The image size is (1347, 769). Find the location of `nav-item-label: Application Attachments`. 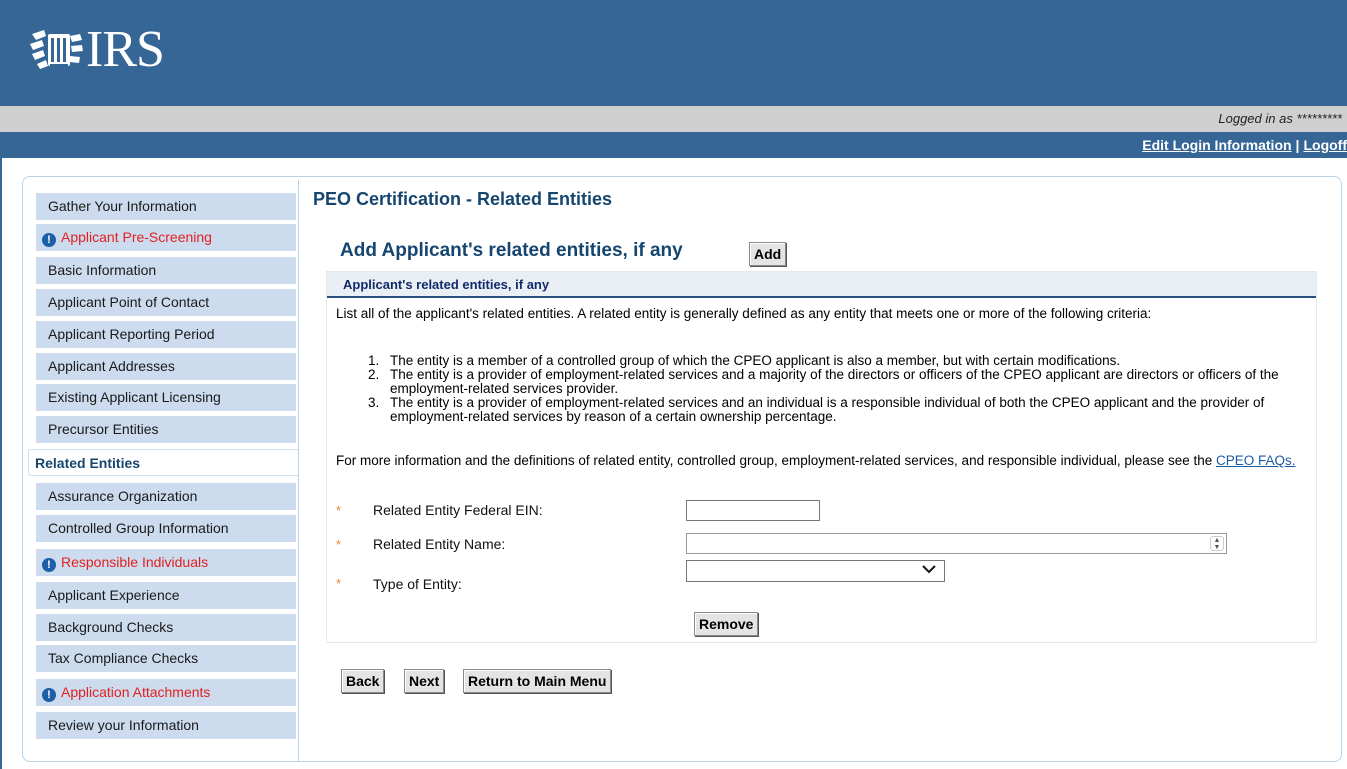

nav-item-label: Application Attachments is located at coordinates (136, 692).